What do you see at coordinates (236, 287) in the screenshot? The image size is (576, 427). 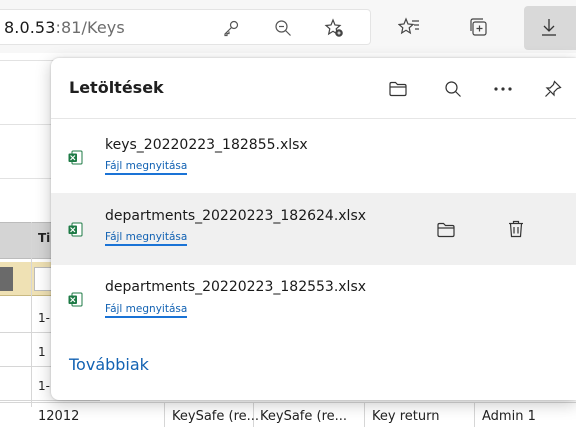 I see `download-filename: departments_20220223_182553.xlsx` at bounding box center [236, 287].